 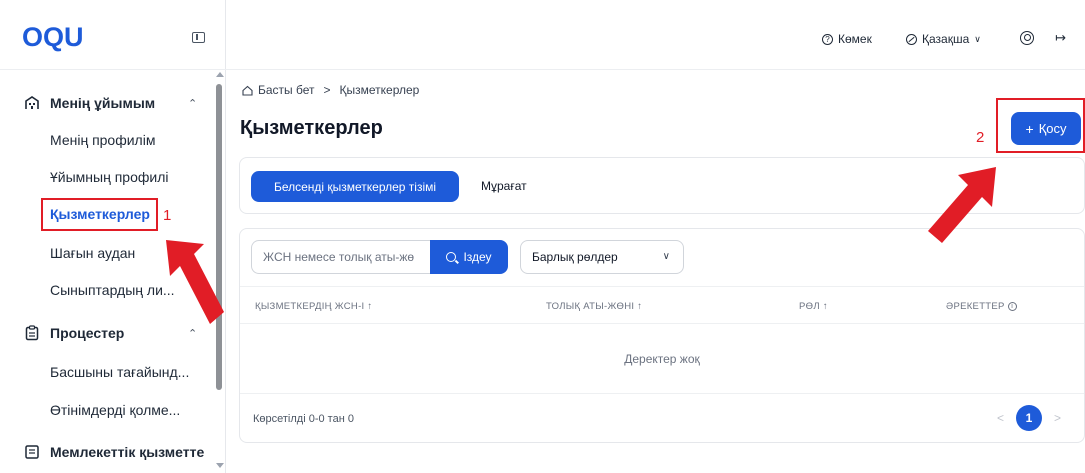 I want to click on sidebar-item-org-profile: Ұйымның профилі, so click(x=109, y=177).